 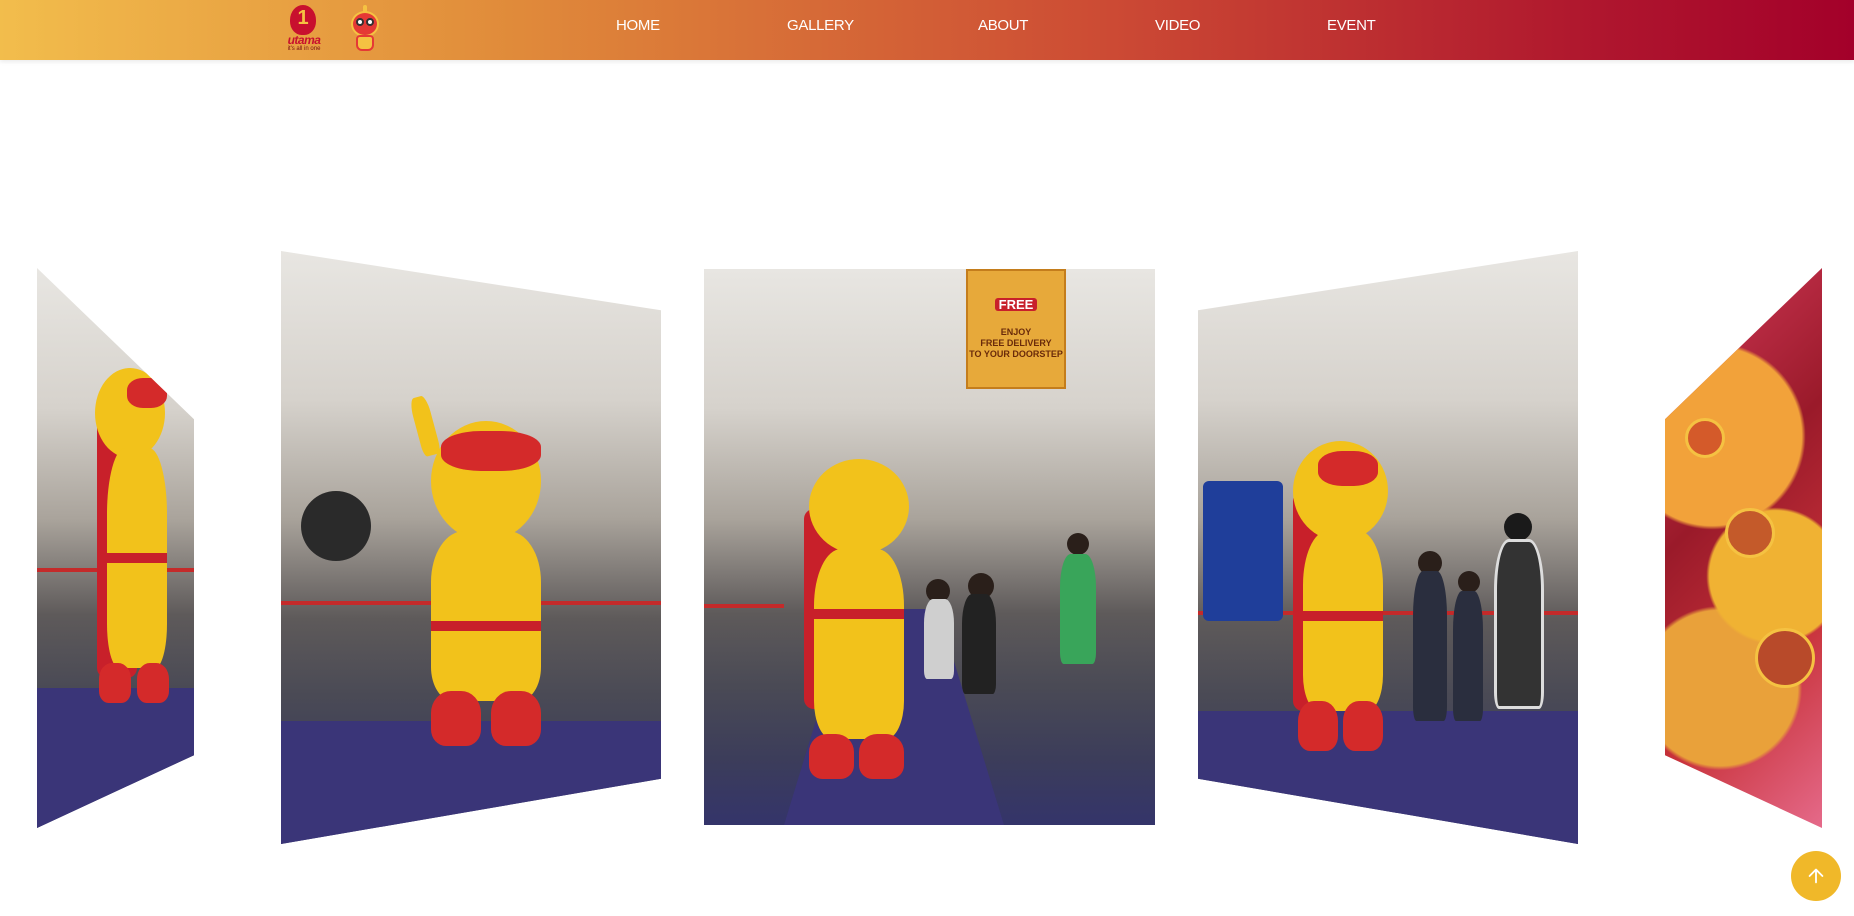 What do you see at coordinates (304, 40) in the screenshot?
I see `logo-wordmark: utama` at bounding box center [304, 40].